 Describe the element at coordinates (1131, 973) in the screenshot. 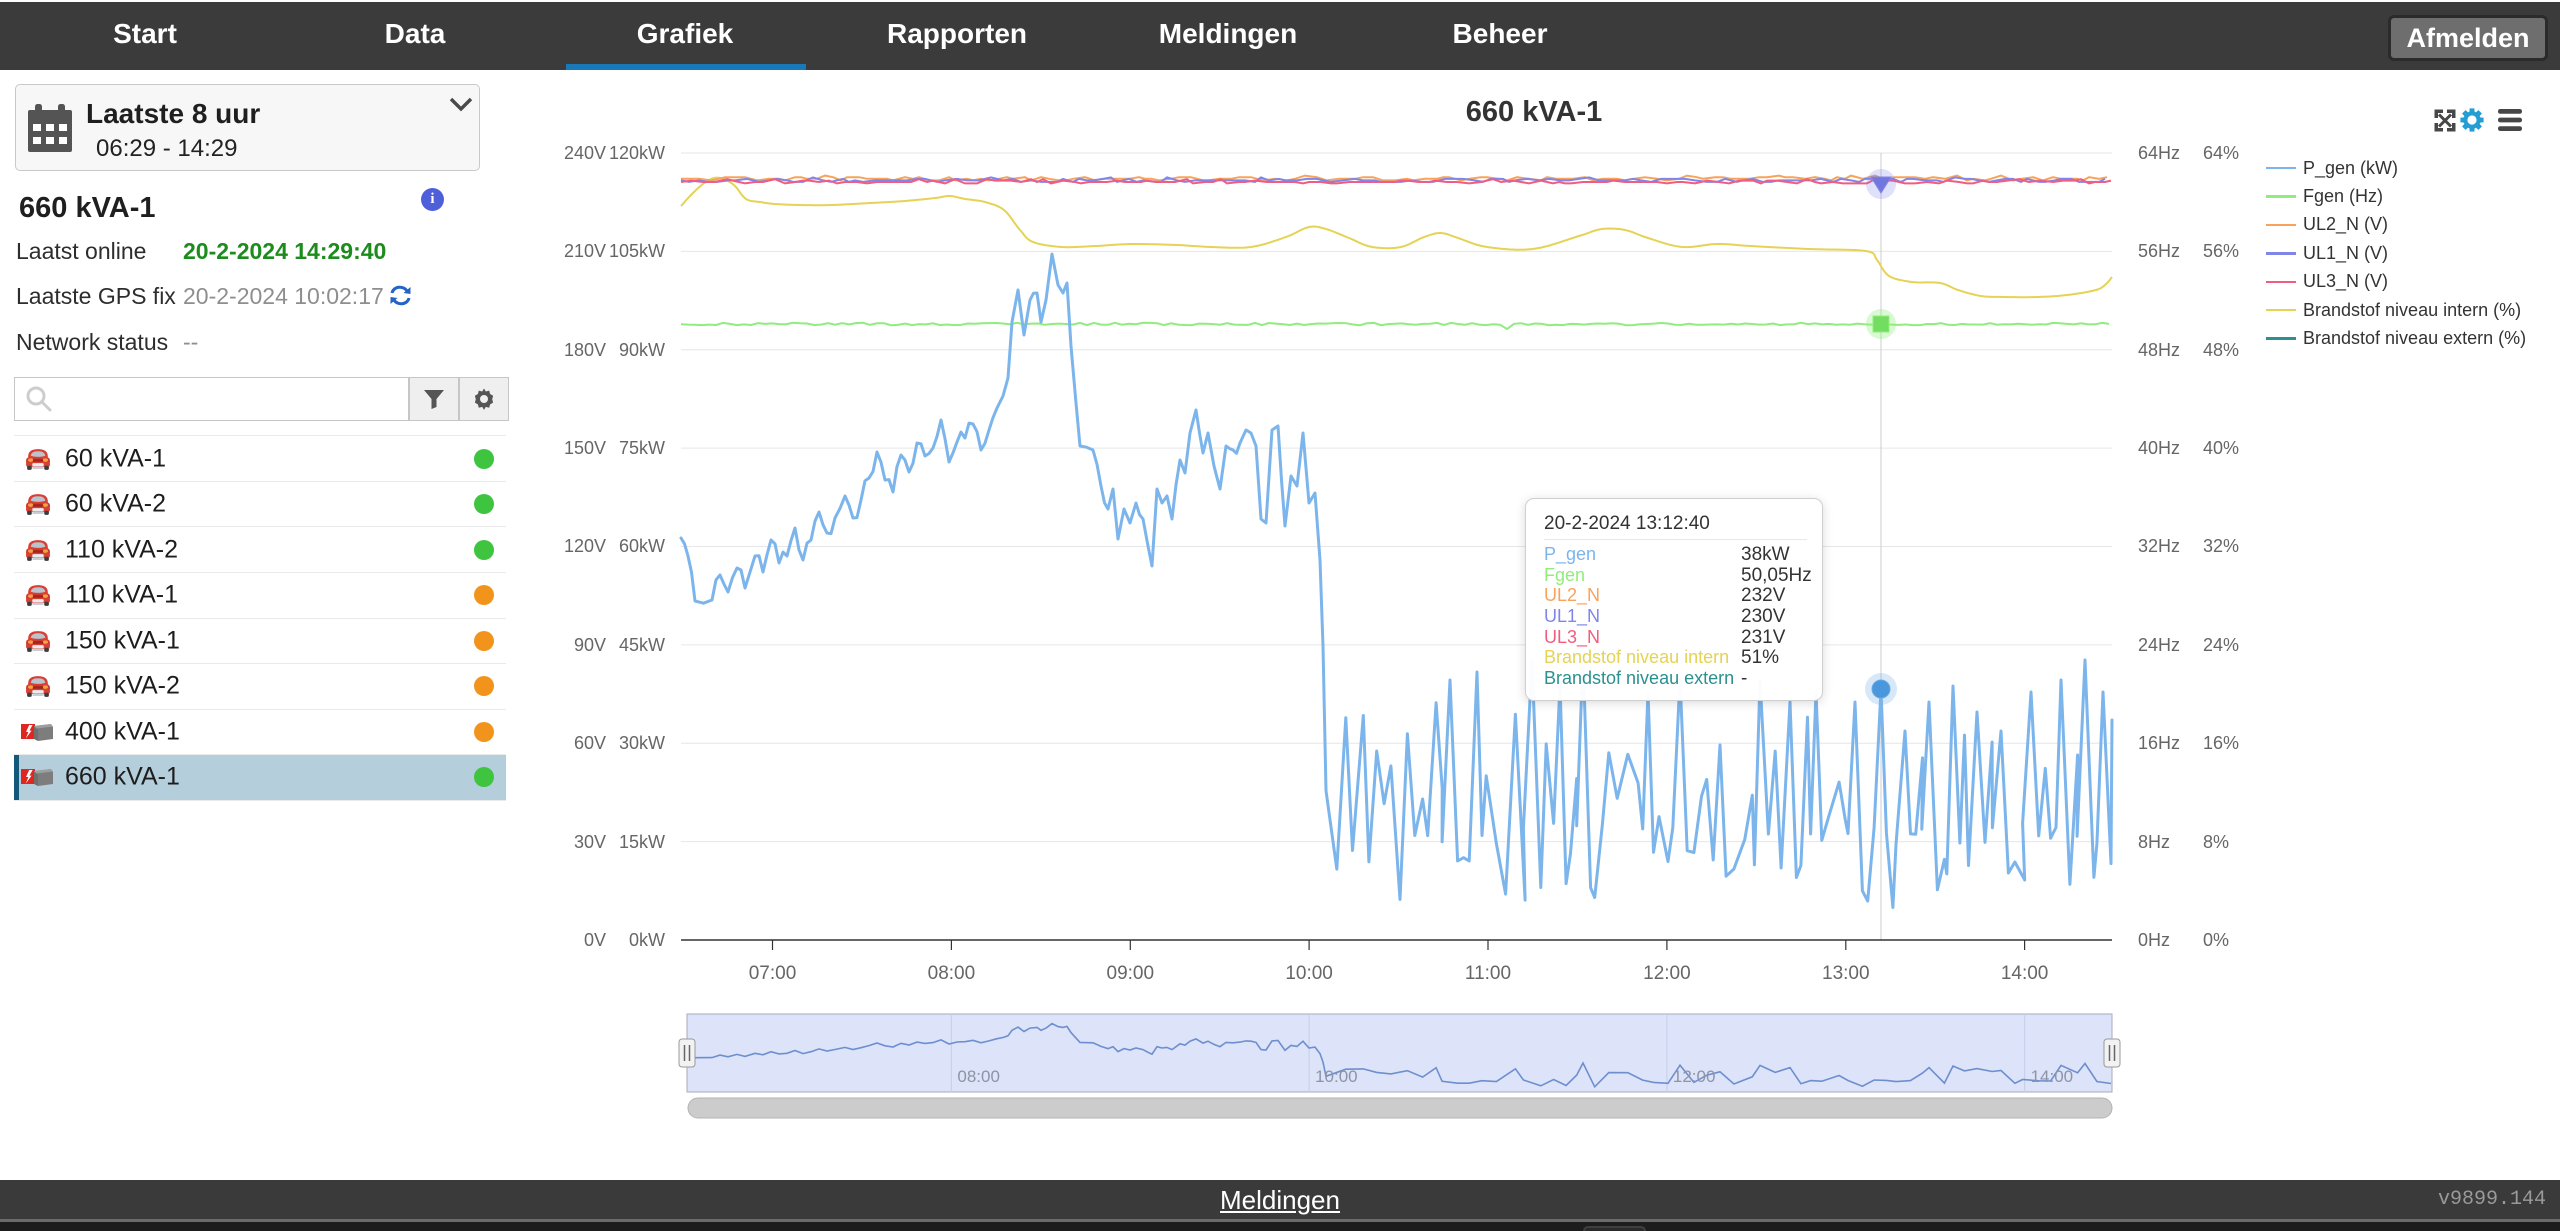

I see `svg-text: 09:00` at that location.